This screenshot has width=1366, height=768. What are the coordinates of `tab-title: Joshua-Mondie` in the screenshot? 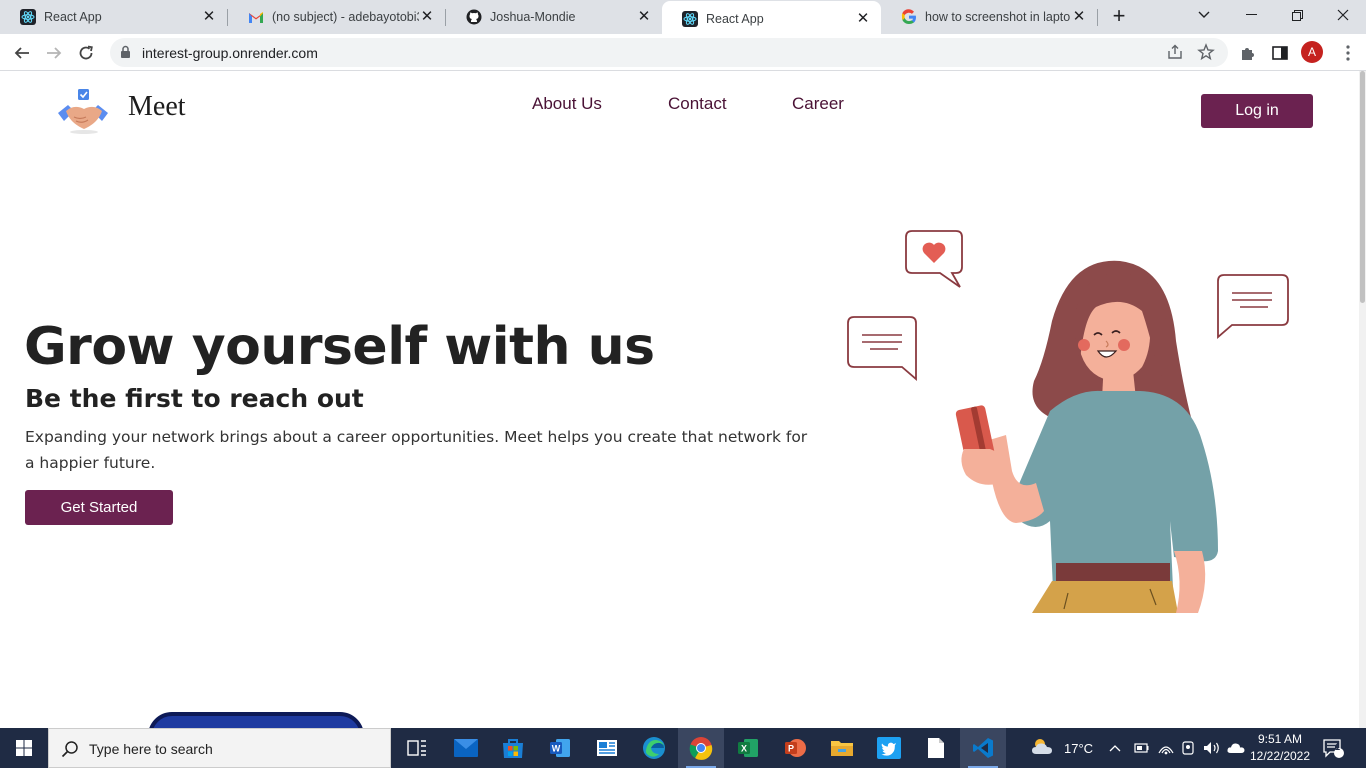 It's located at (533, 17).